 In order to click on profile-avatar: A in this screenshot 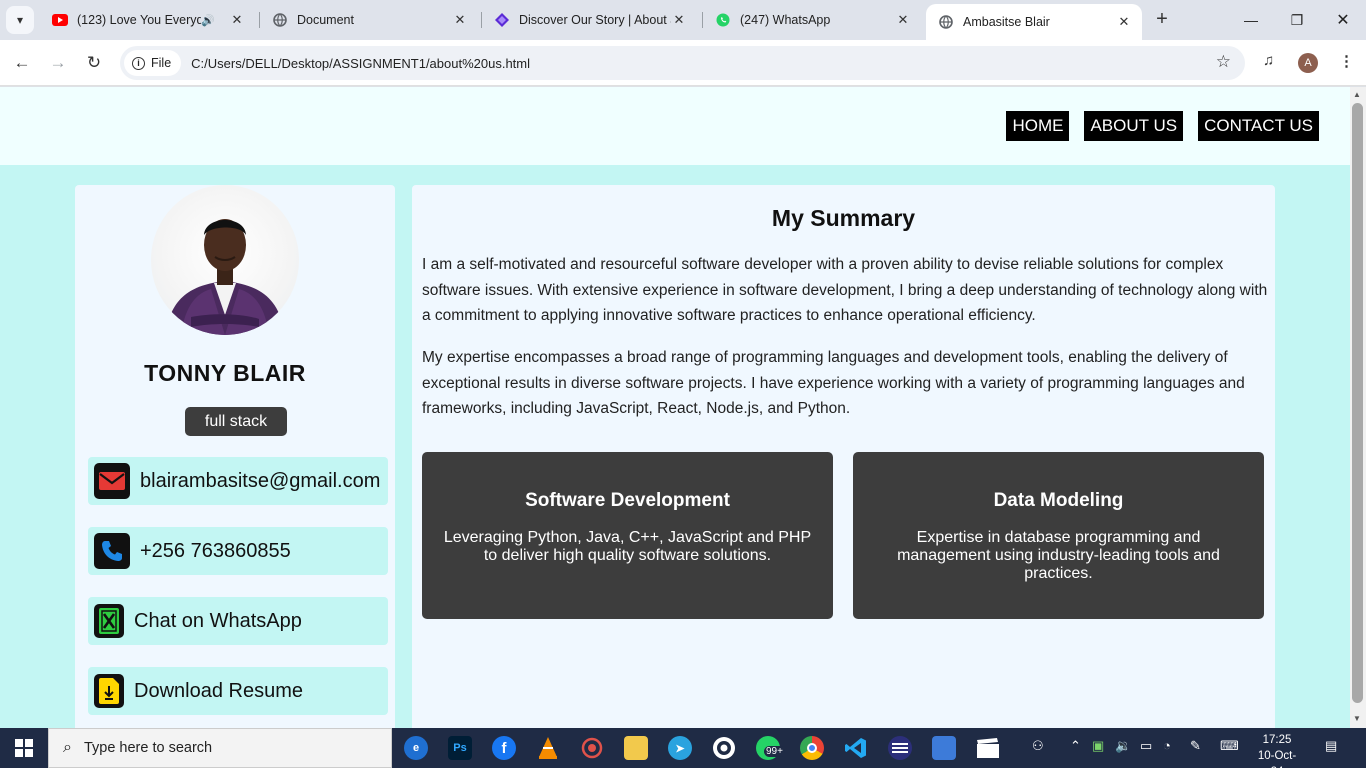, I will do `click(1308, 63)`.